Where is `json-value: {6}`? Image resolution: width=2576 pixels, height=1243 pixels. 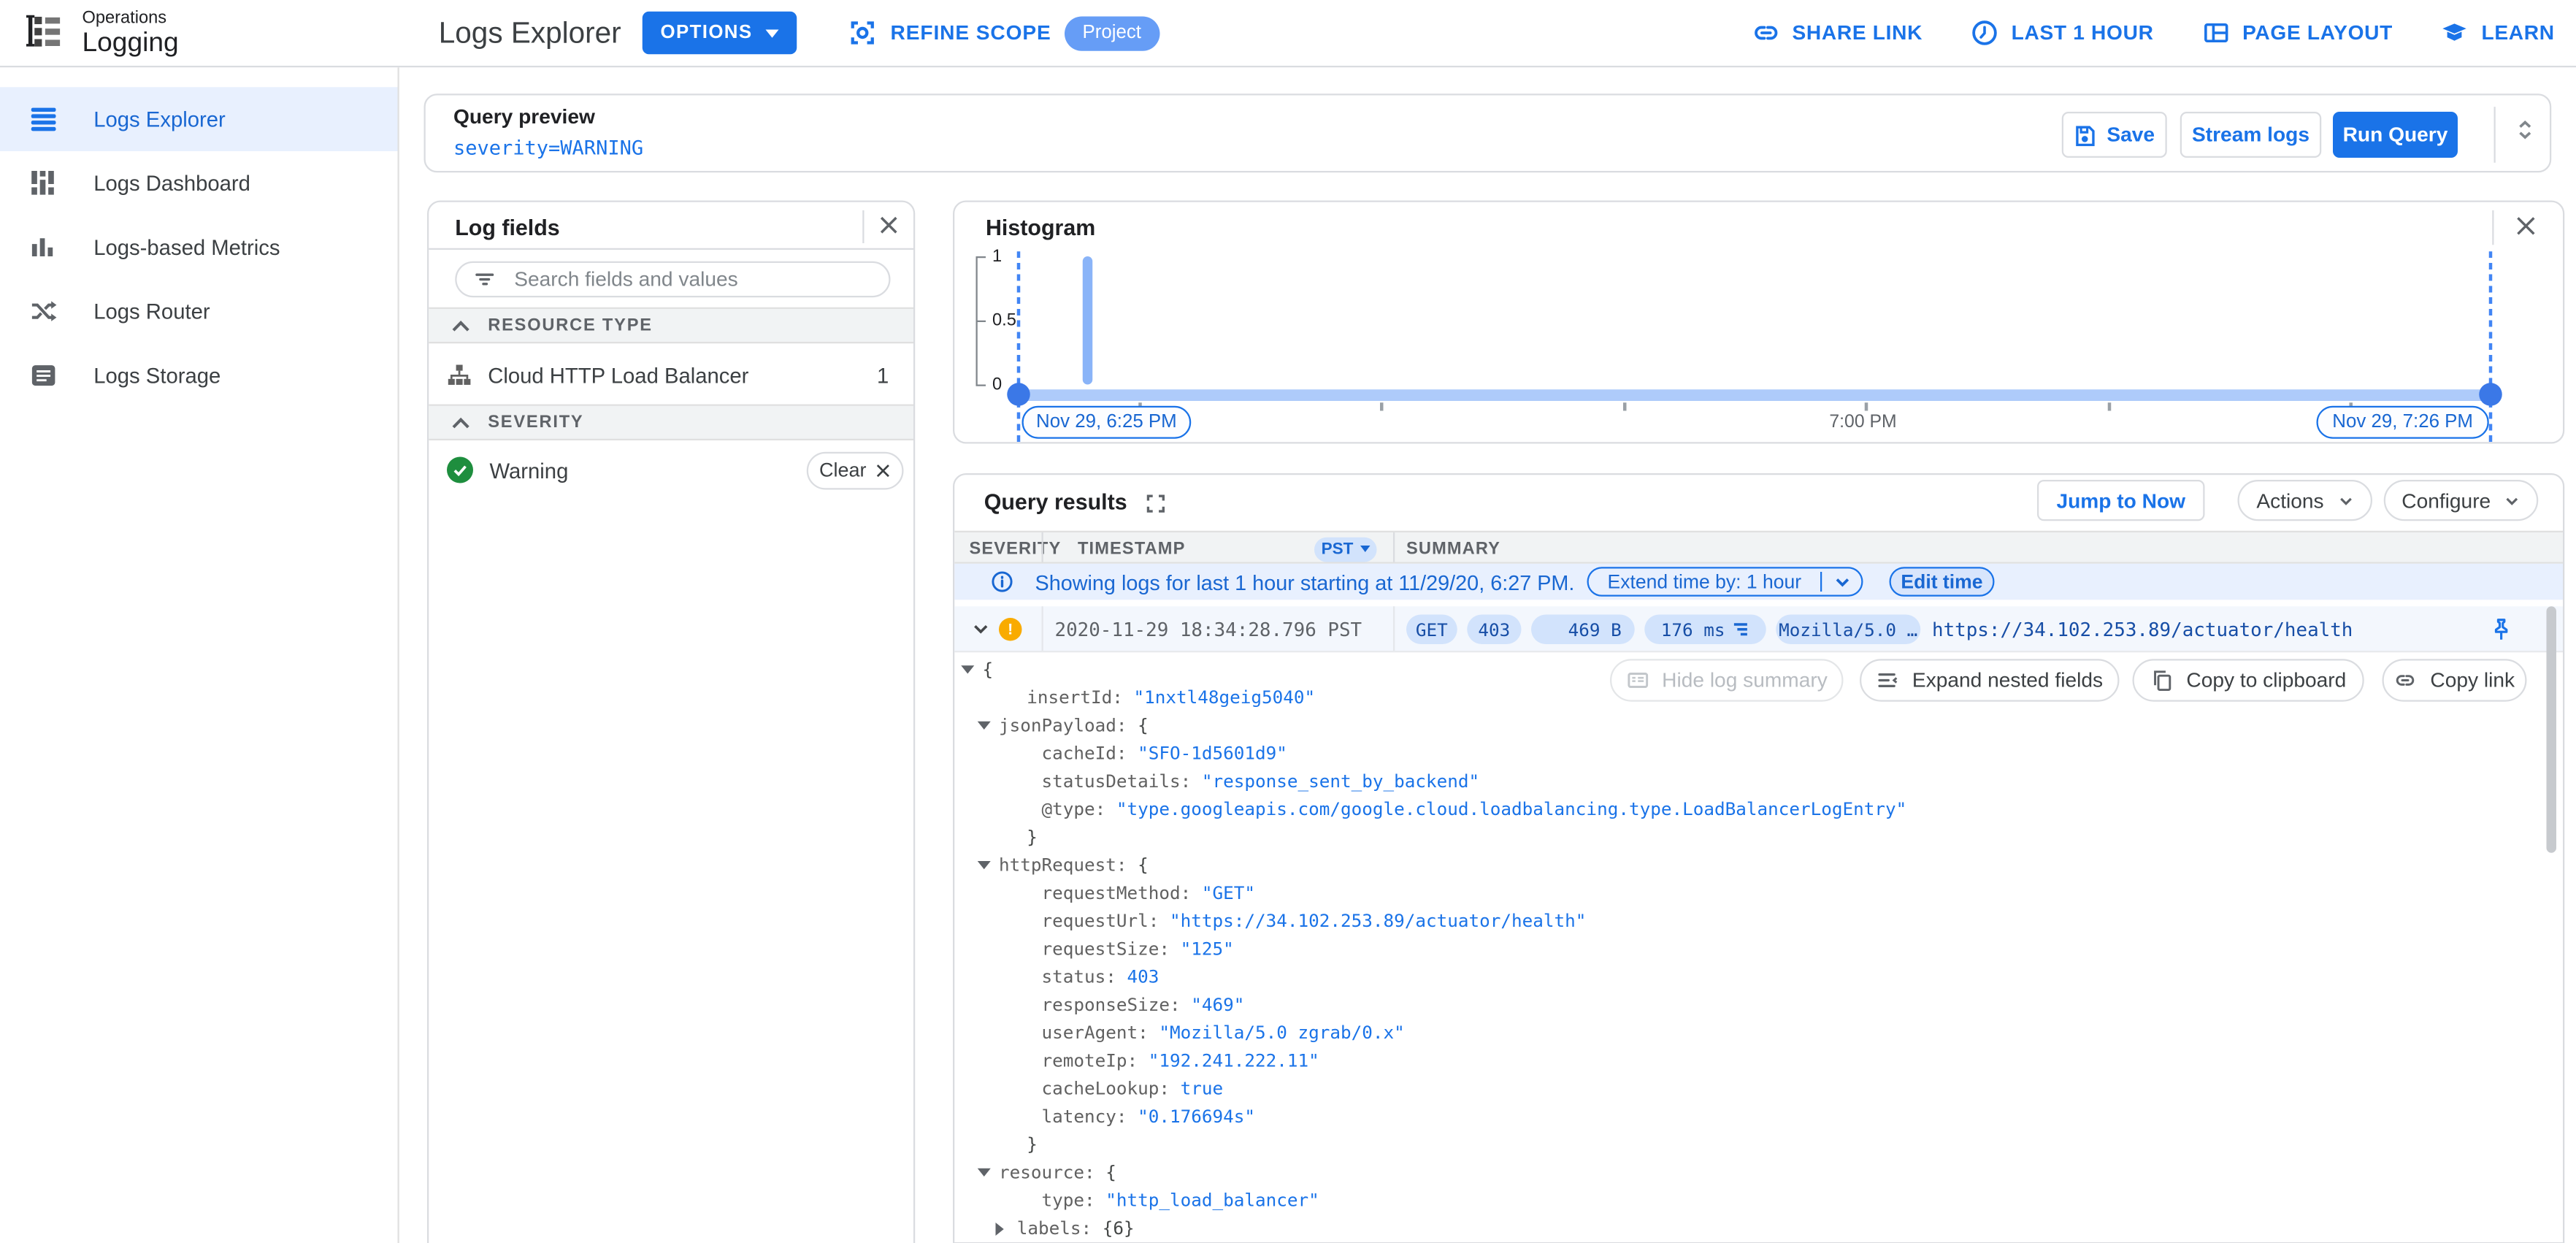
json-value: {6} is located at coordinates (1119, 1228).